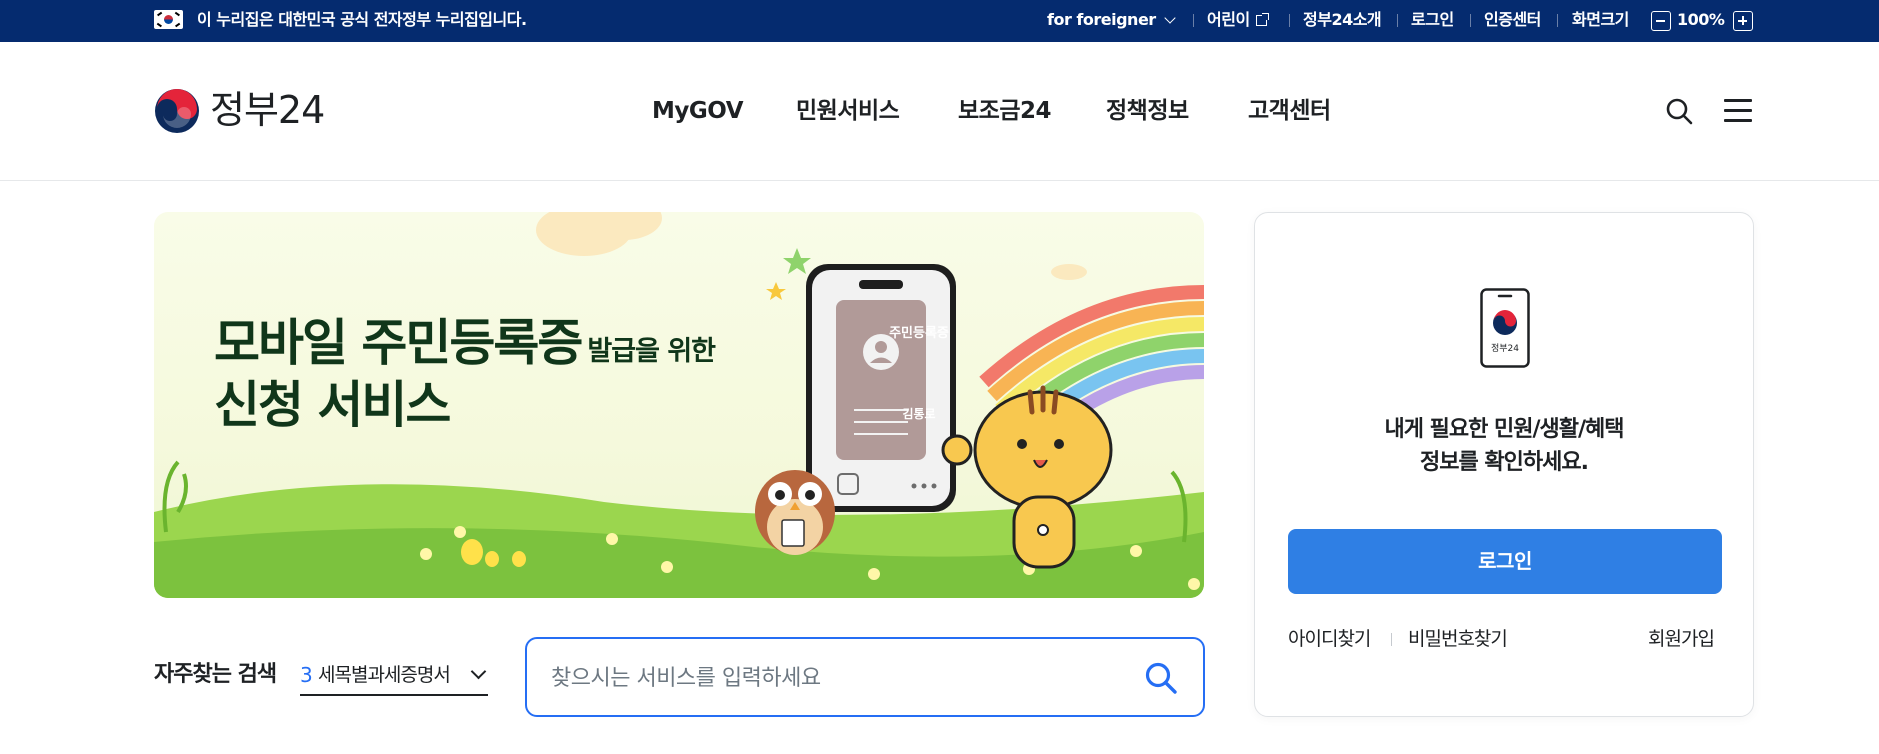 This screenshot has height=754, width=1879. I want to click on site-logo-text: 정부24, so click(267, 110).